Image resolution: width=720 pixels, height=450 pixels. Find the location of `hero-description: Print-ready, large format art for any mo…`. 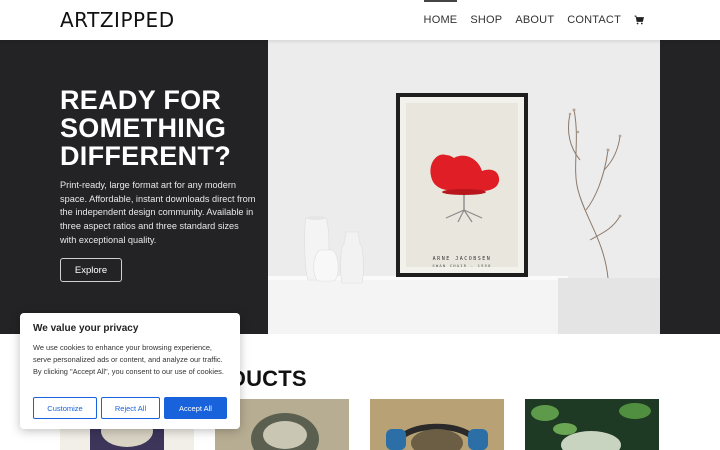

hero-description: Print-ready, large format art for any mo… is located at coordinates (158, 212).